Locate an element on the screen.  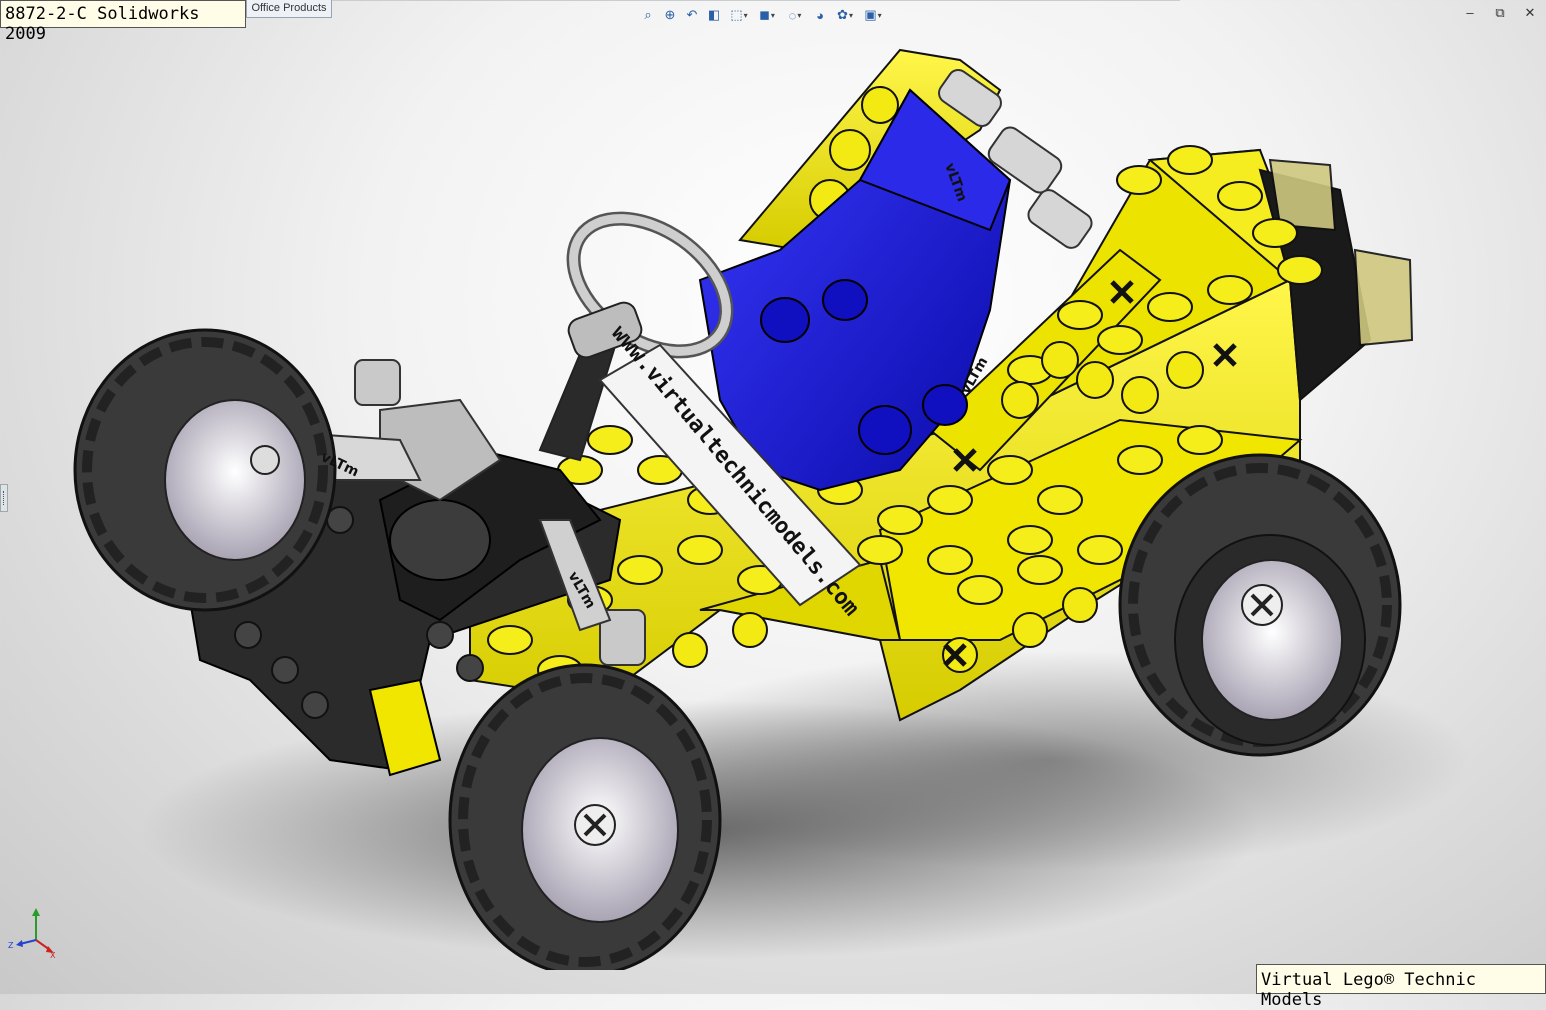
coordinate-triad: Y X Z is located at coordinates (32, 934).